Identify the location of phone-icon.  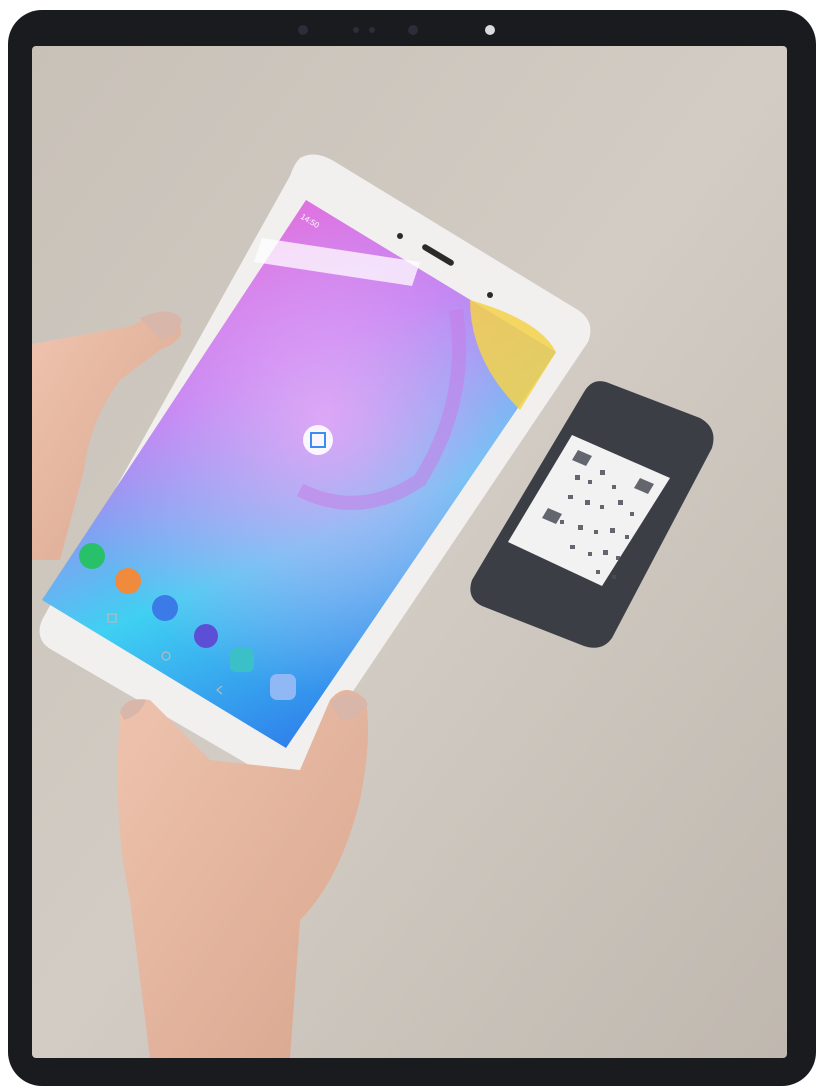
(92, 556).